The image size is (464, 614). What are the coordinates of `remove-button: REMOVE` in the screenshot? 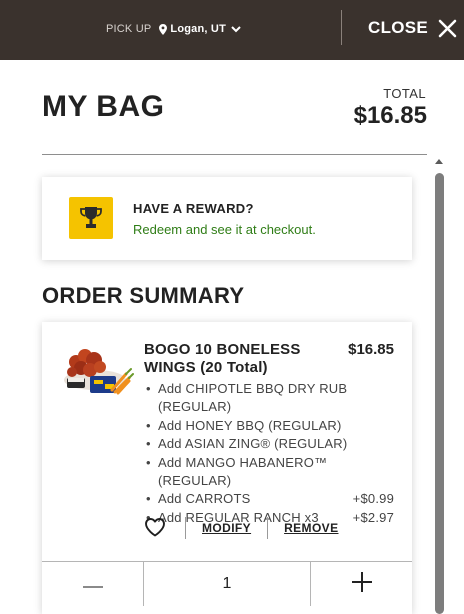 It's located at (311, 528).